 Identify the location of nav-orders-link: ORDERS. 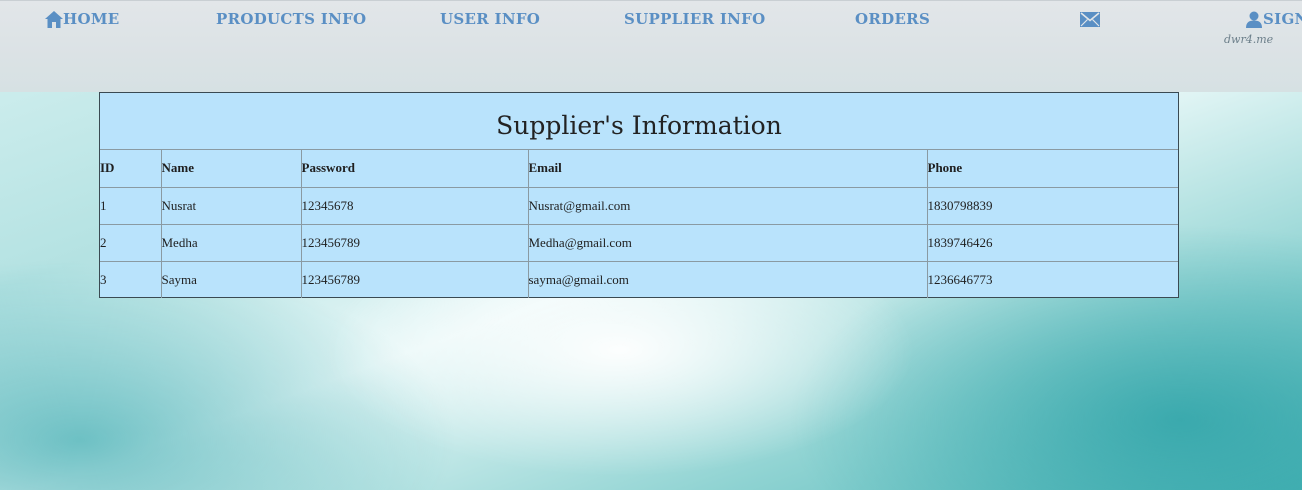
(892, 19).